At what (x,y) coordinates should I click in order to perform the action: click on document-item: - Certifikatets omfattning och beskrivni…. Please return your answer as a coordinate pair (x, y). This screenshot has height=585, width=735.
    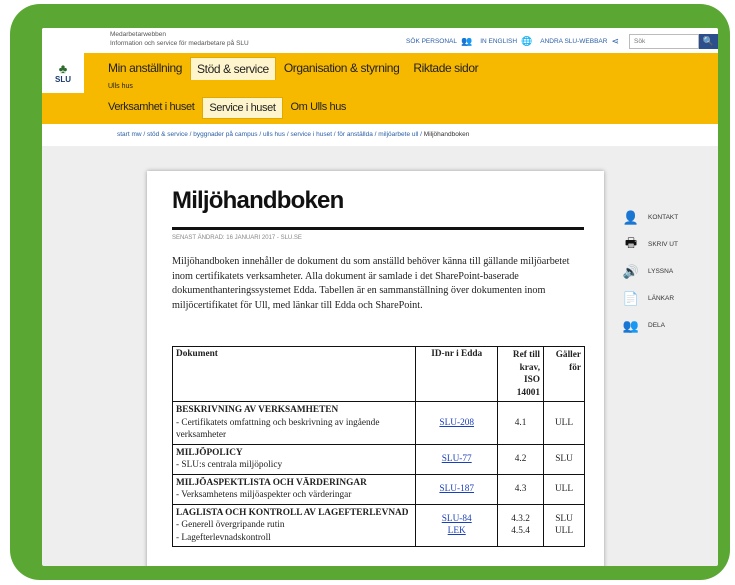
    Looking at the image, I should click on (278, 429).